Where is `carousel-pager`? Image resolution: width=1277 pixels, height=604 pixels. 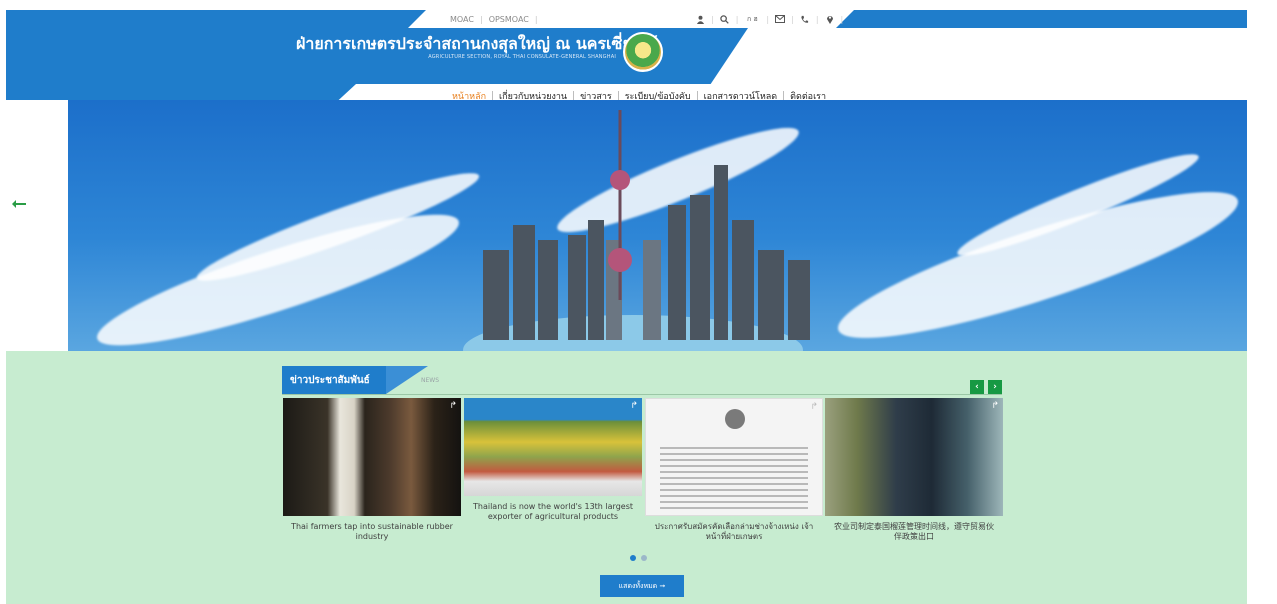
carousel-pager is located at coordinates (638, 558).